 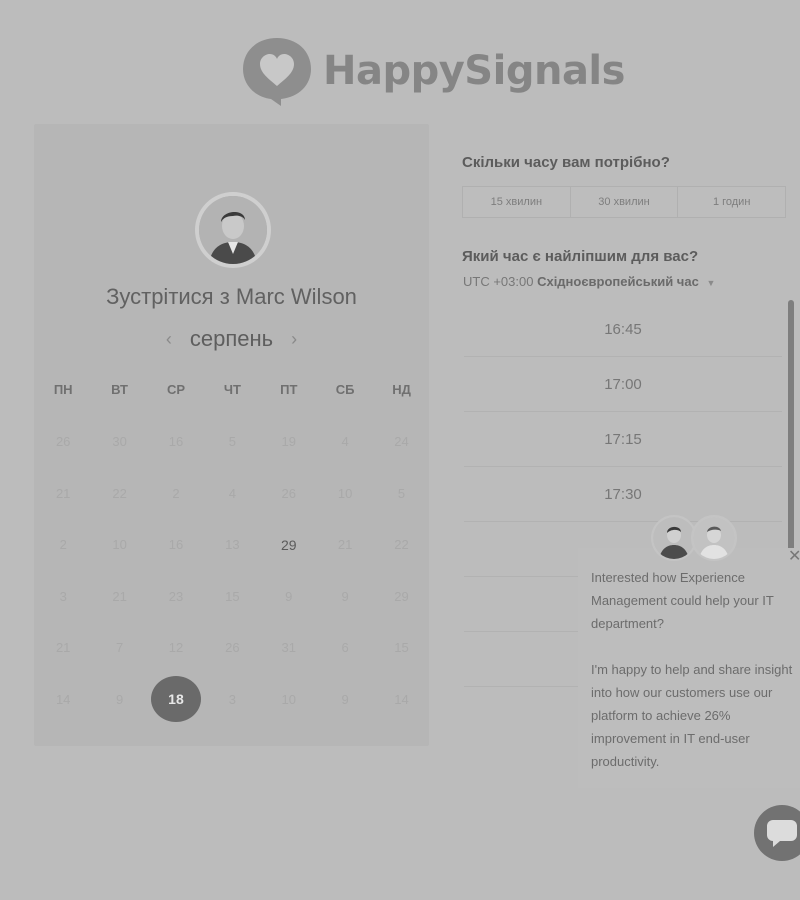 What do you see at coordinates (233, 230) in the screenshot?
I see `host-avatar` at bounding box center [233, 230].